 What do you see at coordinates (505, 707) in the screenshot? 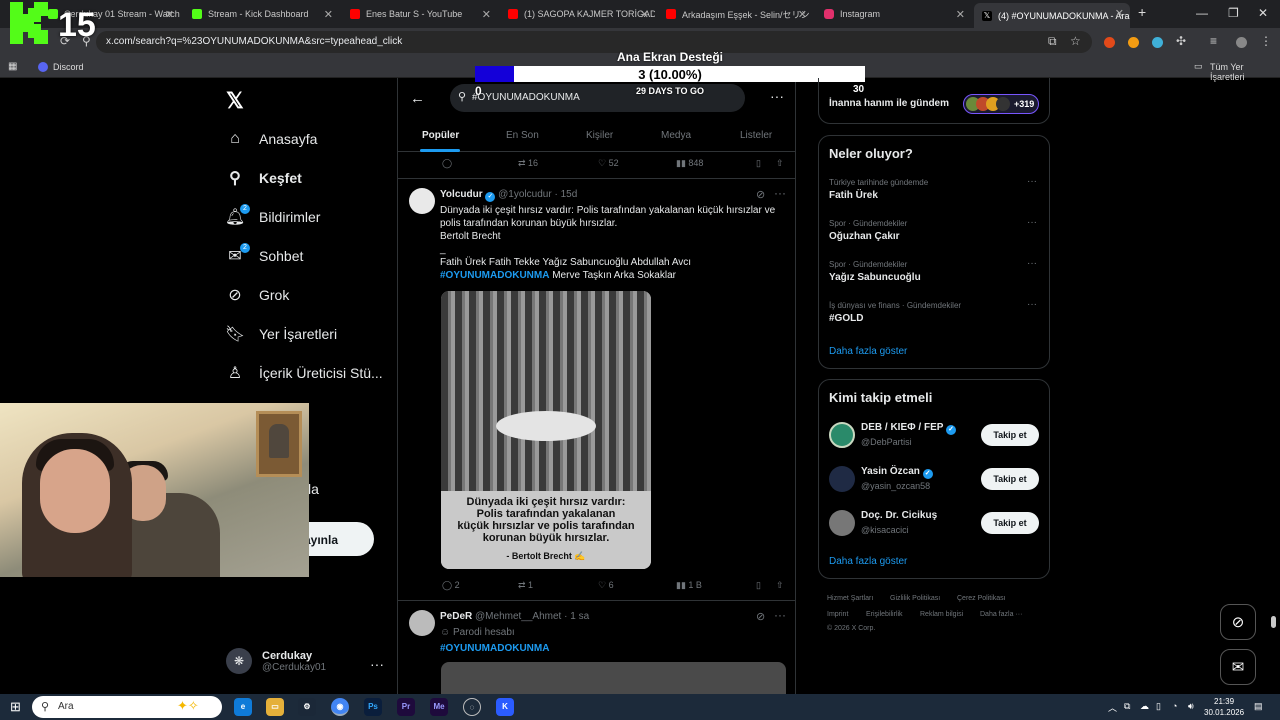
I see `kick-app-icon: K` at bounding box center [505, 707].